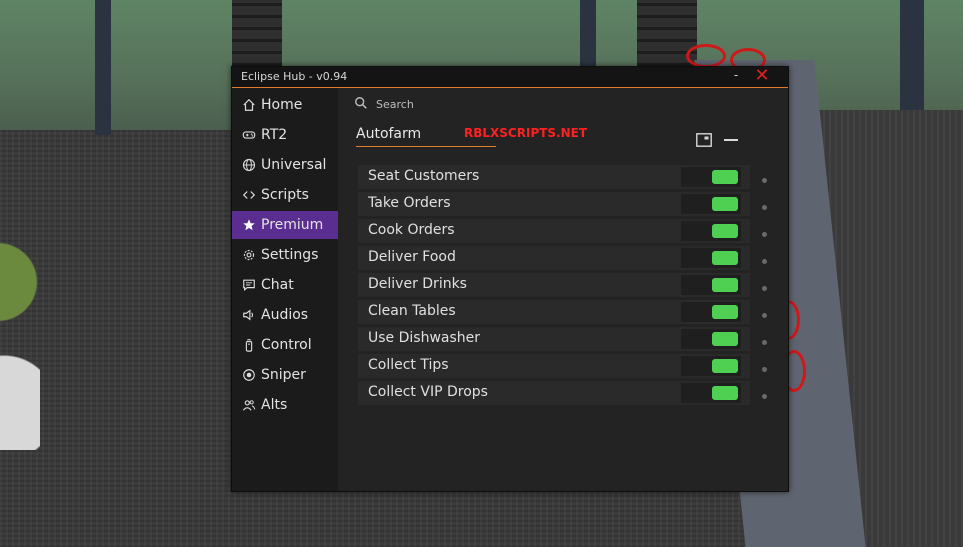 Image resolution: width=963 pixels, height=547 pixels. I want to click on sidebar-item-label: Home, so click(282, 105).